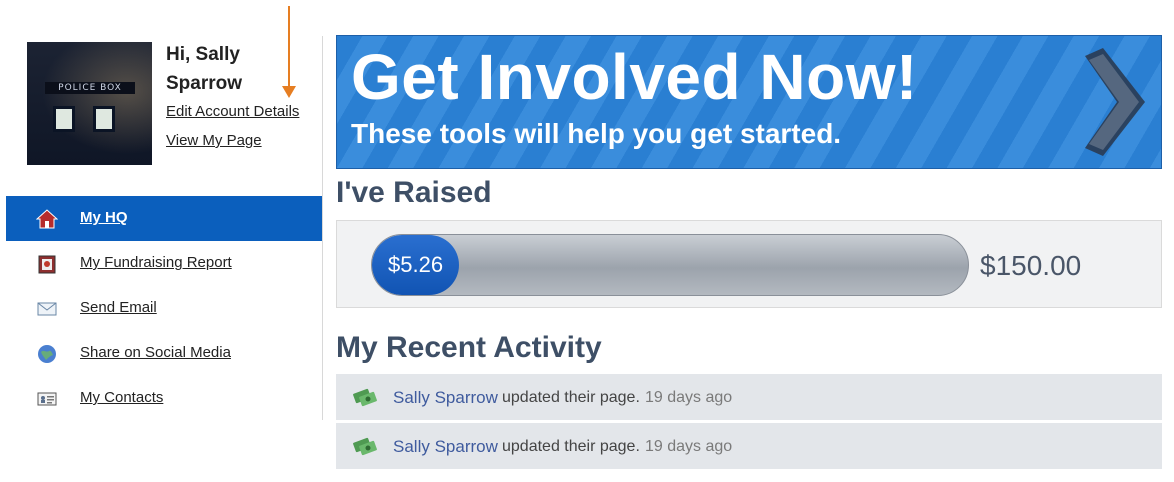 This screenshot has height=482, width=1174. What do you see at coordinates (289, 92) in the screenshot?
I see `annotation-arrow-head` at bounding box center [289, 92].